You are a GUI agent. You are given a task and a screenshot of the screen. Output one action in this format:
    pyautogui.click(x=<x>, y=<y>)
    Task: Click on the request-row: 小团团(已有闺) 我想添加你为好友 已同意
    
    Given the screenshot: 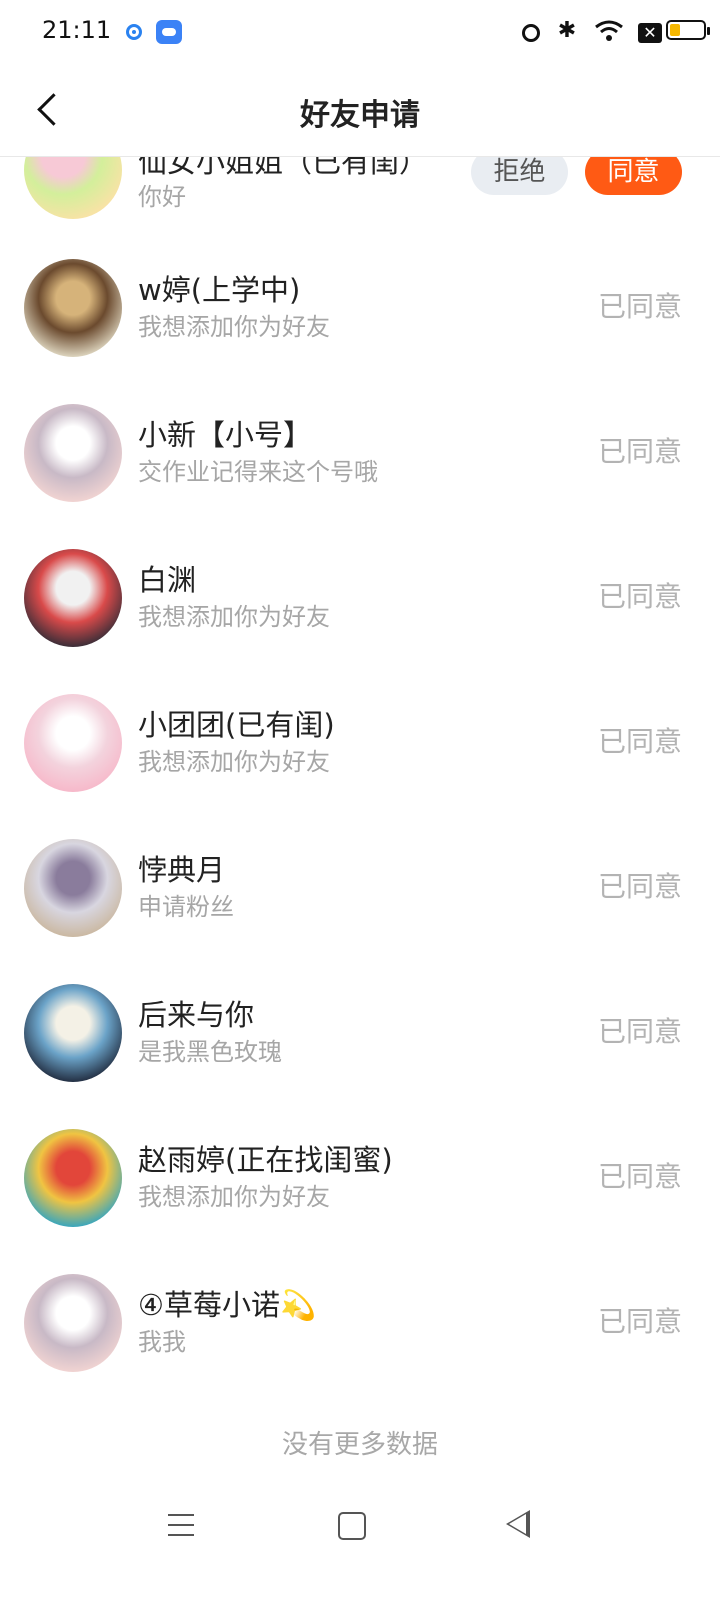 What is the action you would take?
    pyautogui.click(x=360, y=744)
    